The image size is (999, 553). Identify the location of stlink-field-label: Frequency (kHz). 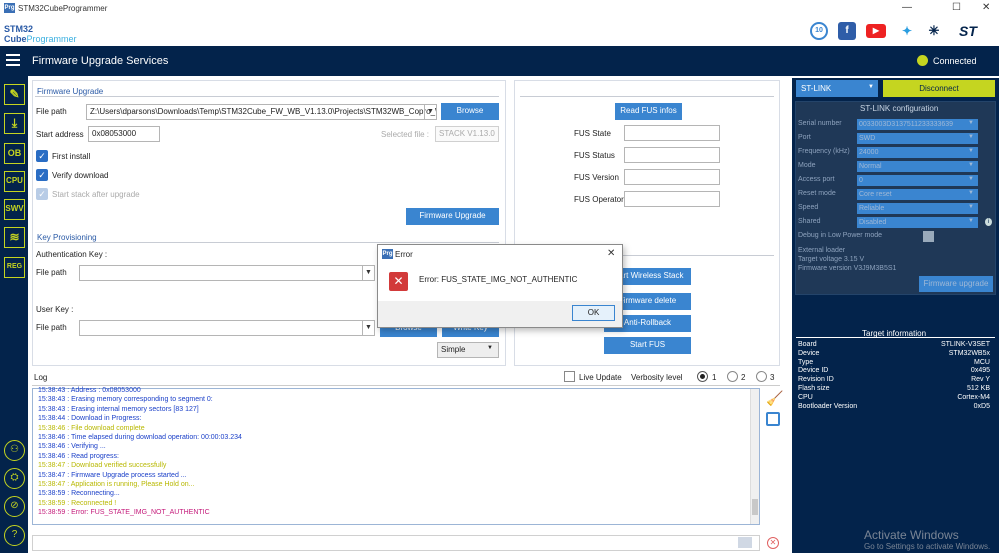
(824, 151).